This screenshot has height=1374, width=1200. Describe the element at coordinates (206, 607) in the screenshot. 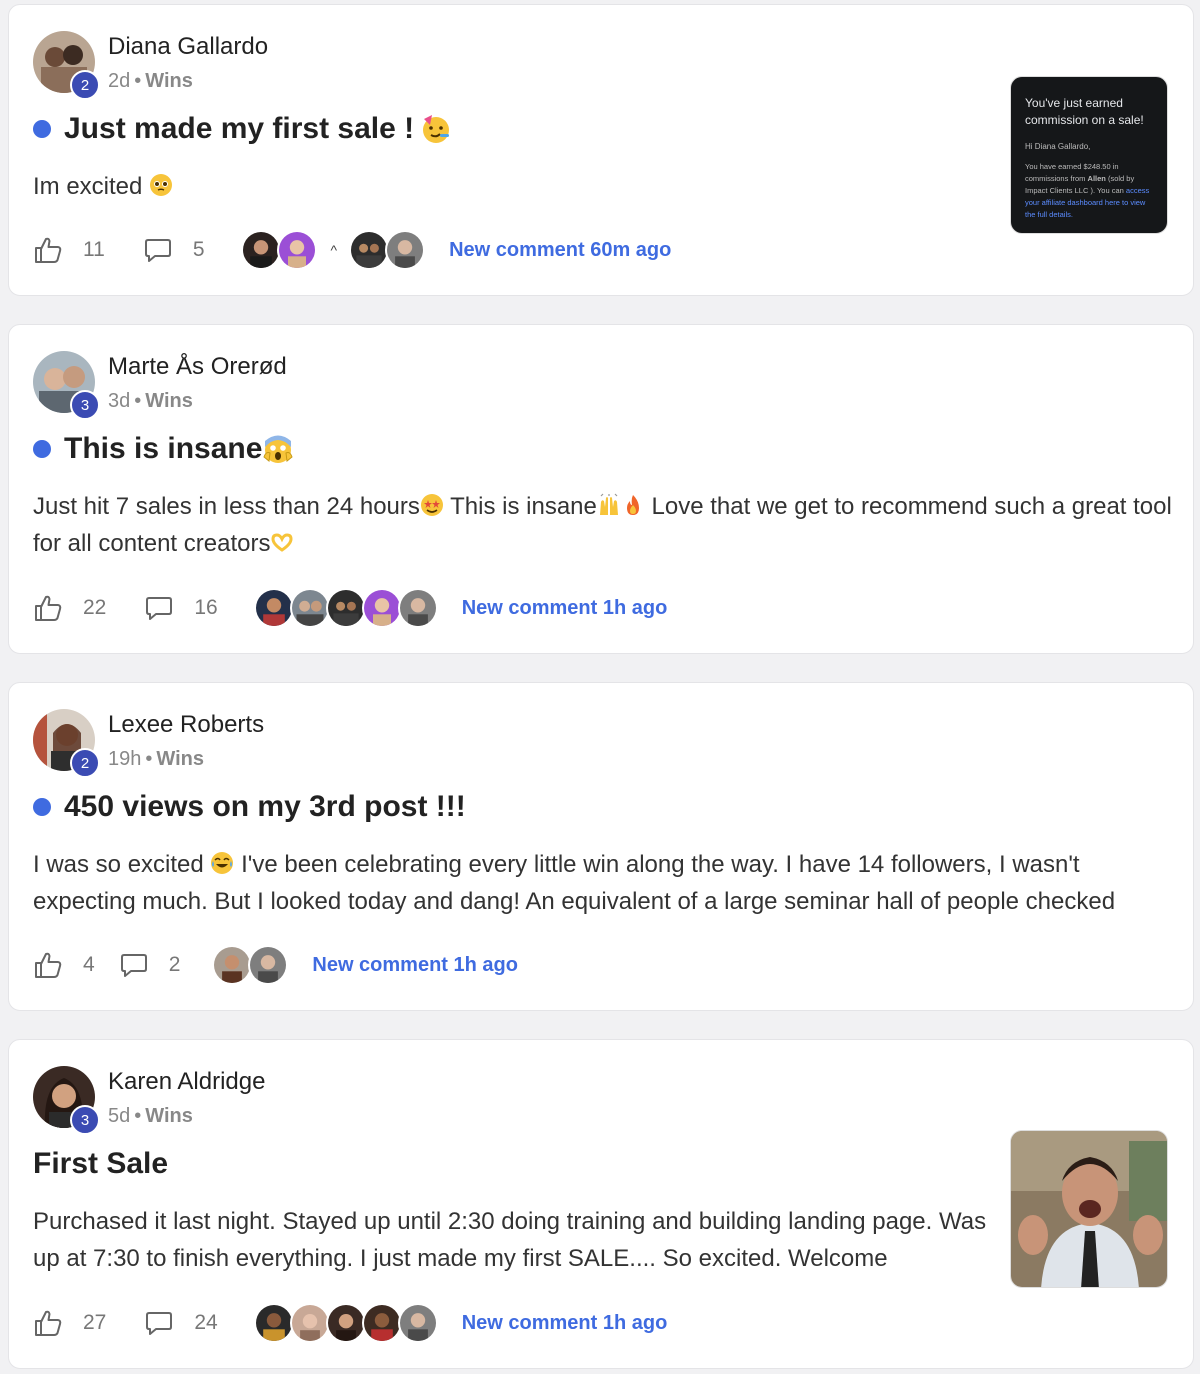

I see `comment-count: 16` at that location.